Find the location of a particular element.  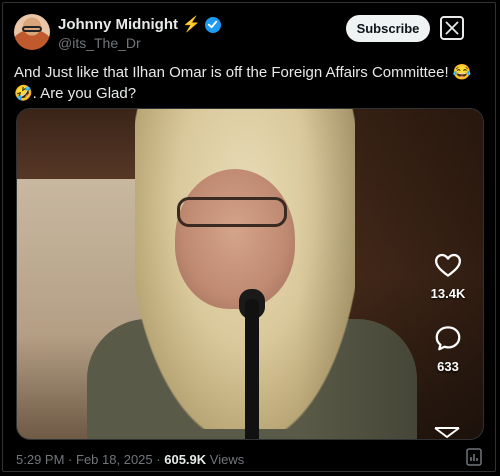

author-name-row: Johnny Midnight ⚡ is located at coordinates (139, 24).